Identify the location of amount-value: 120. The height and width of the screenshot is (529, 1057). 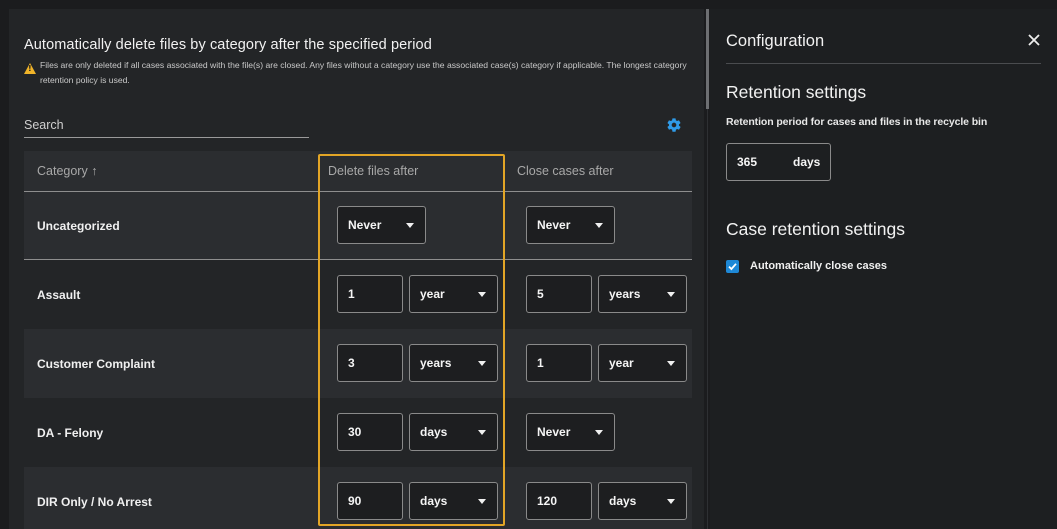
(547, 500).